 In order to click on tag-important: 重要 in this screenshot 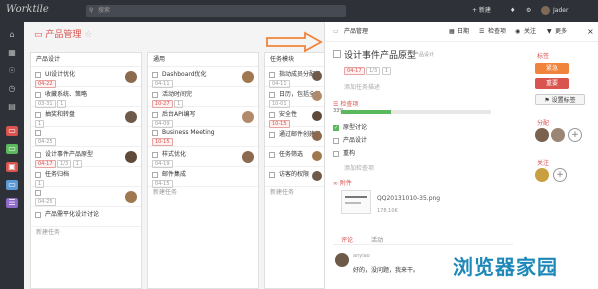, I will do `click(552, 83)`.